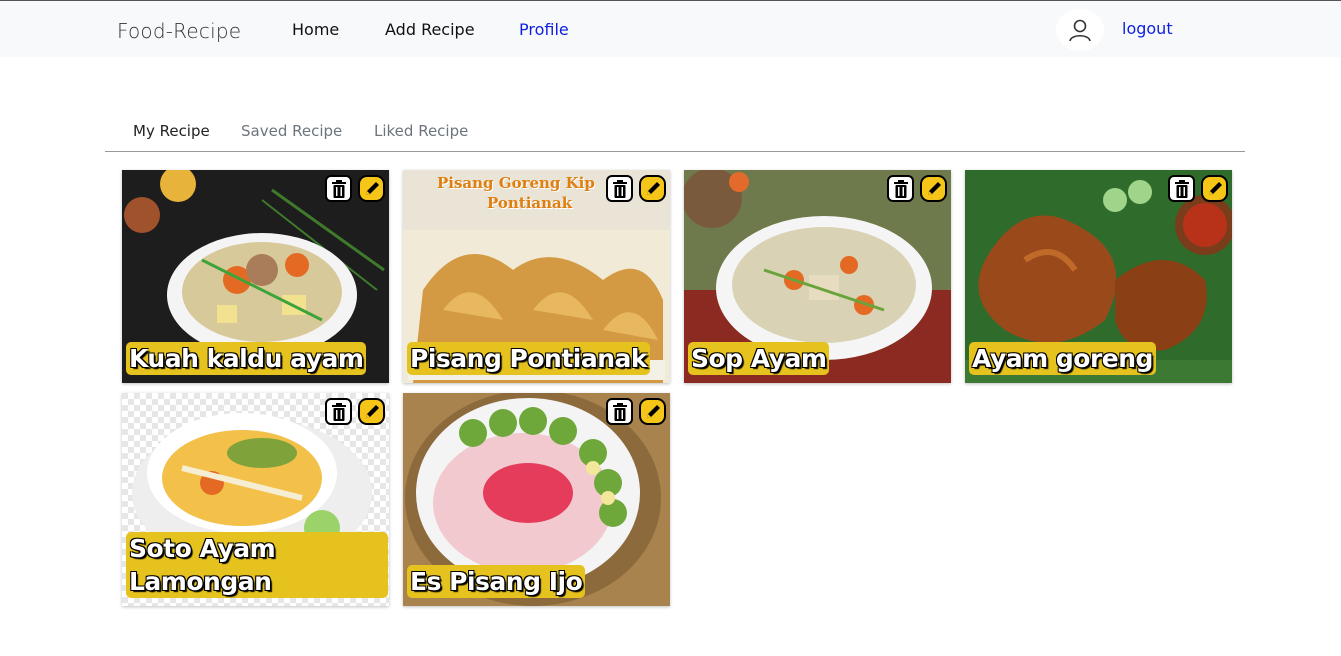 Image resolution: width=1341 pixels, height=656 pixels. I want to click on tab-liked-recipe: Liked Recipe, so click(421, 131).